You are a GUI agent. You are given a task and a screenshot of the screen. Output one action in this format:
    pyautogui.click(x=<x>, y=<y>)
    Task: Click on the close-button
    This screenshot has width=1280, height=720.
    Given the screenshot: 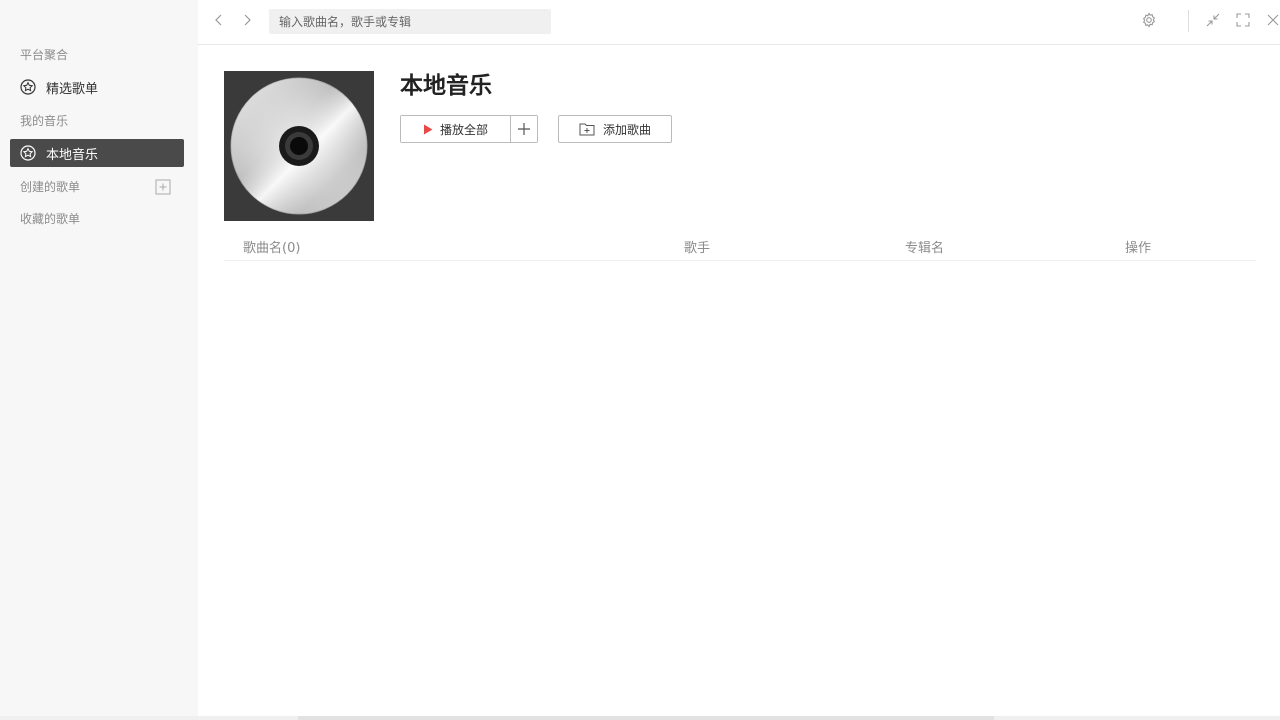 What is the action you would take?
    pyautogui.click(x=1272, y=20)
    